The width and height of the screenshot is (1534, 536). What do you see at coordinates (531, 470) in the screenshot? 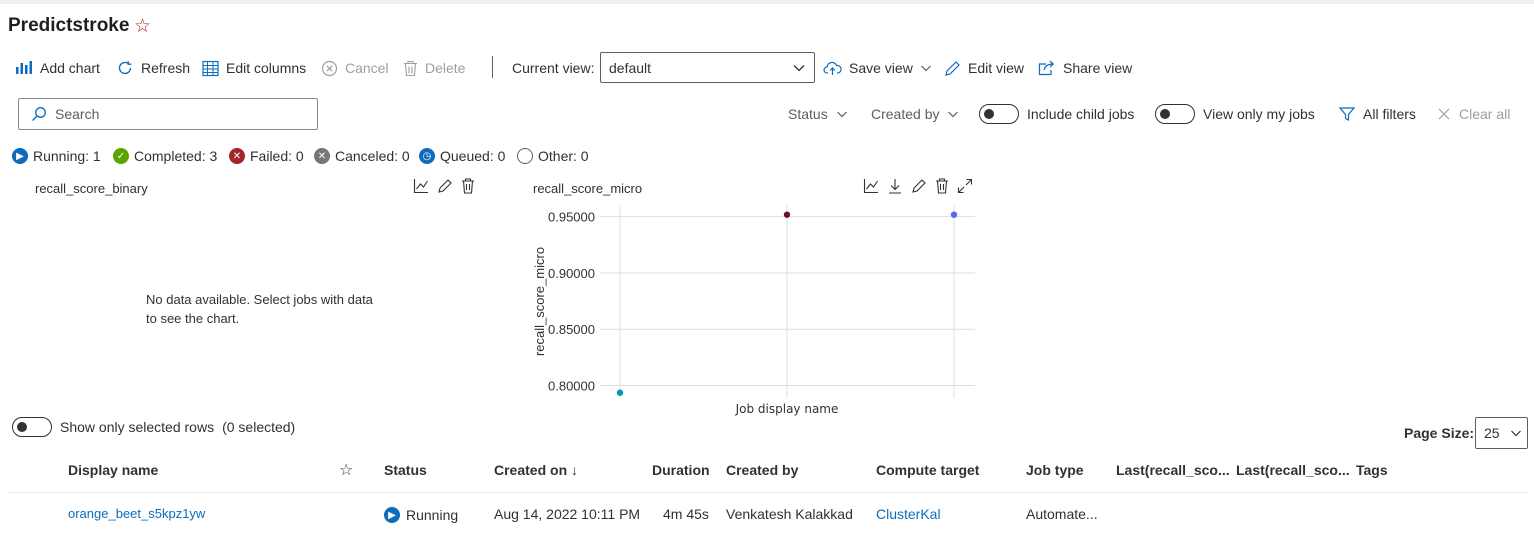
I see `created-on-label: Created on` at bounding box center [531, 470].